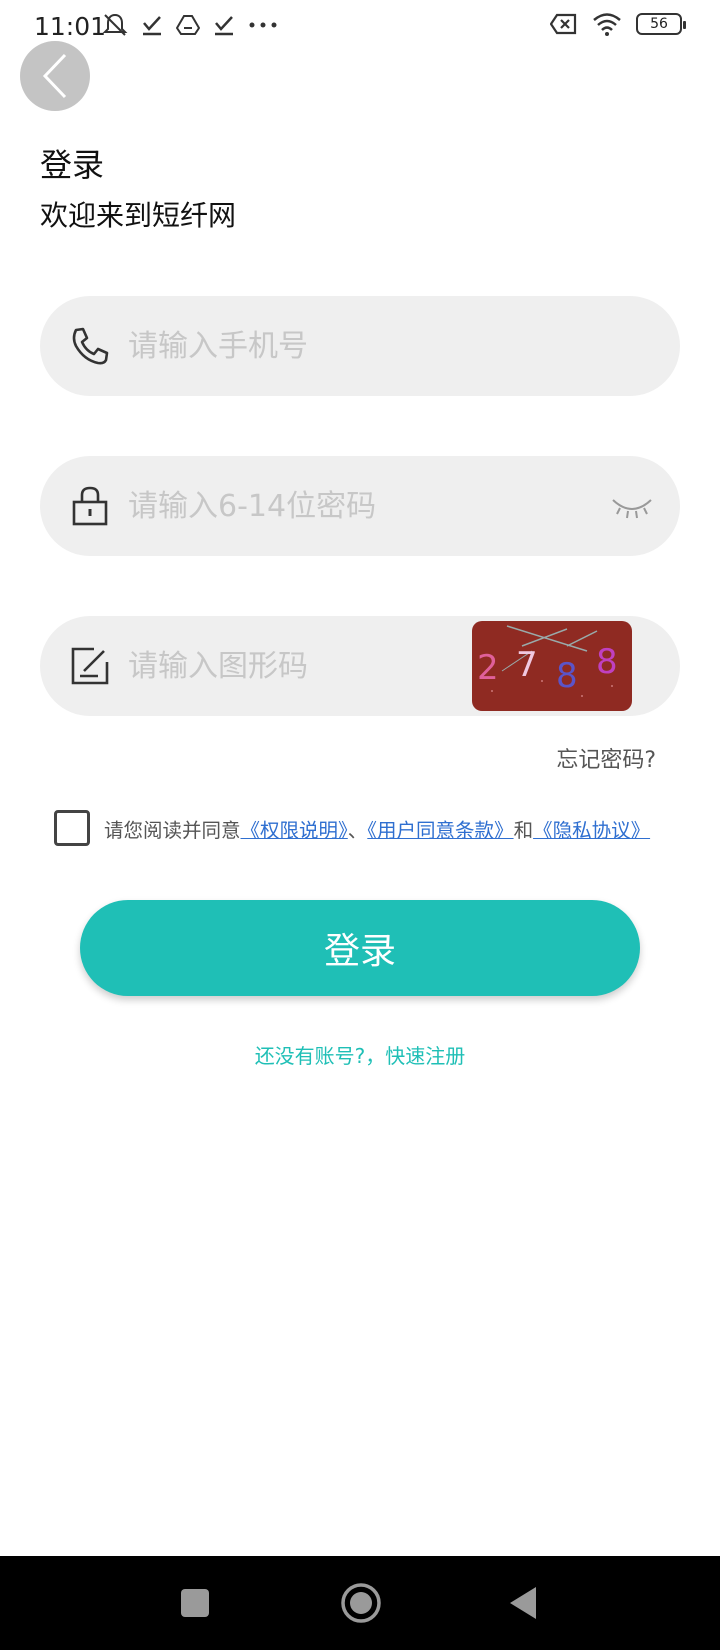  I want to click on phone-icon, so click(90, 346).